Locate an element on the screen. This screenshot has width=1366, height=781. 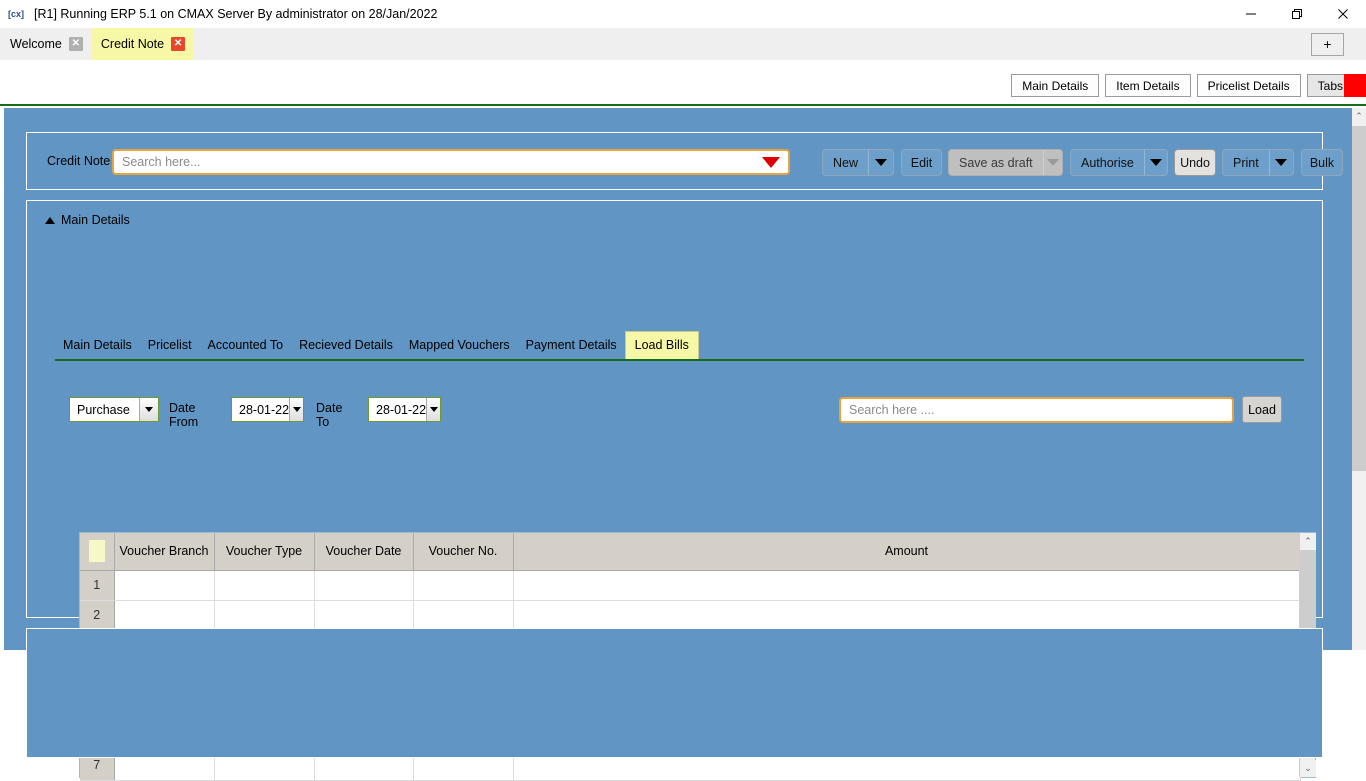
column-header-voucher-branch: Voucher Branch is located at coordinates (164, 552).